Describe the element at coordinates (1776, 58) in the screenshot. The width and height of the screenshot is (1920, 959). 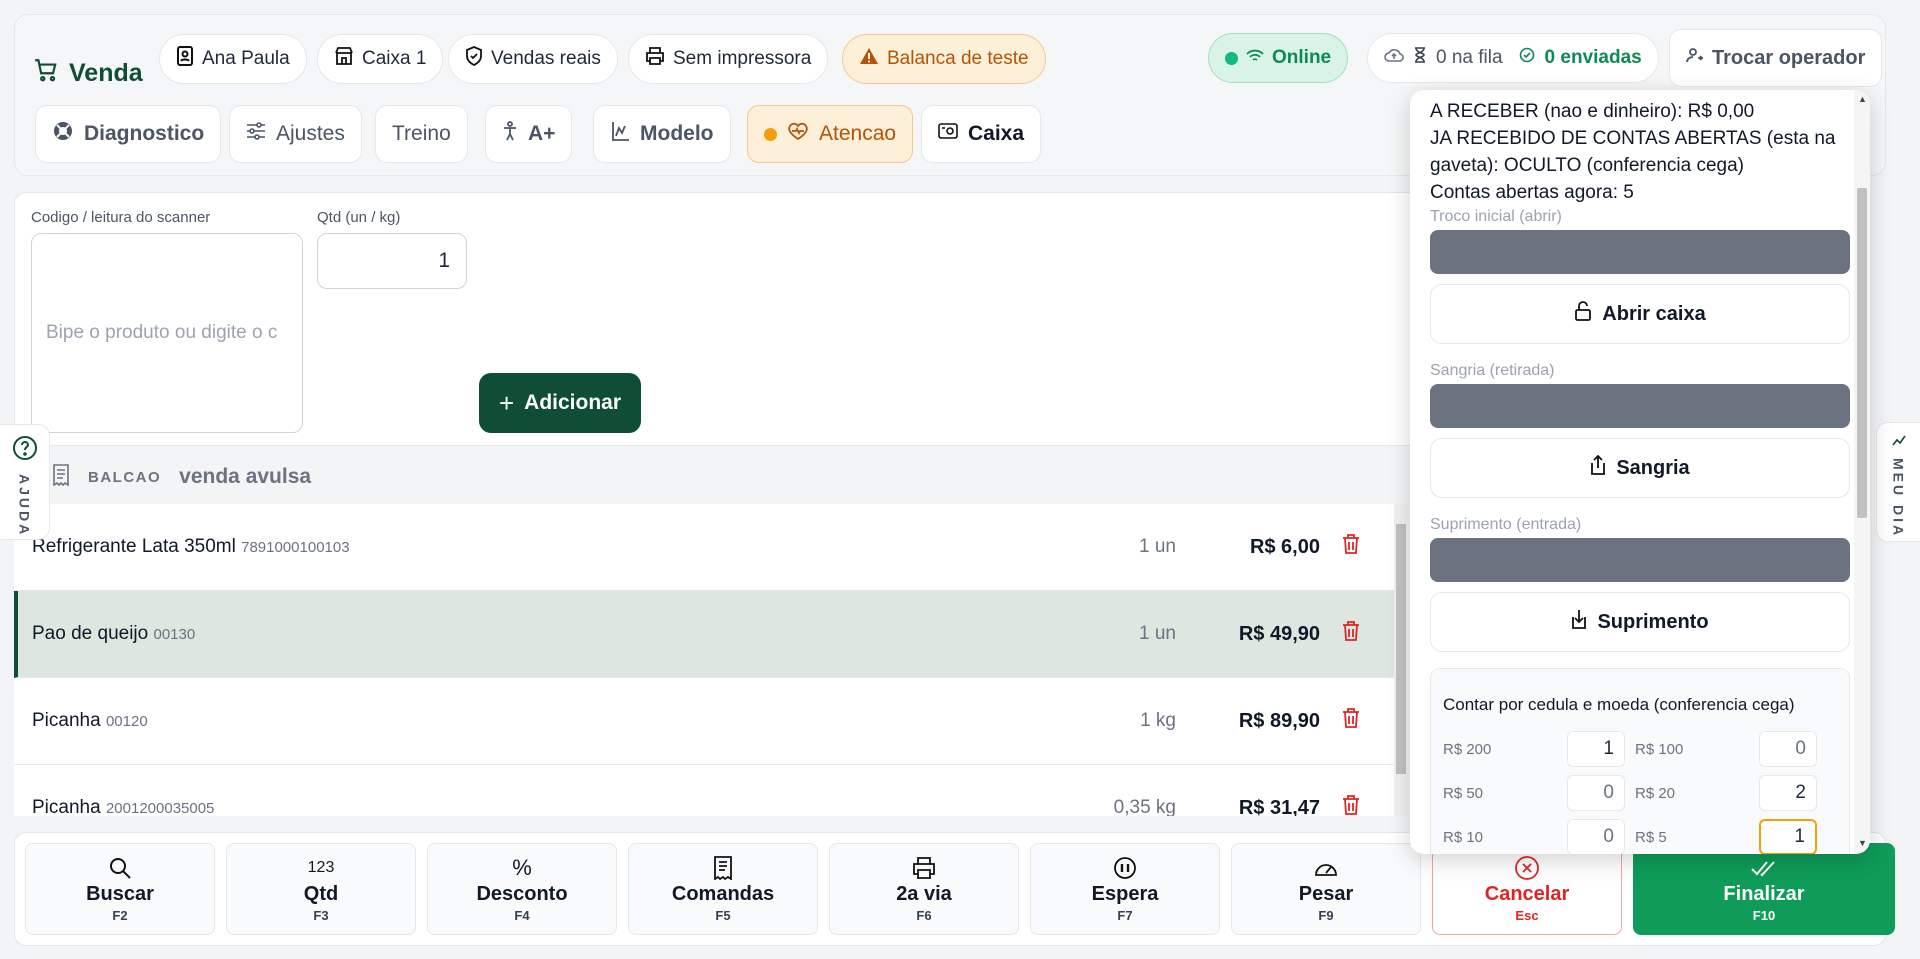
I see `switch-operator-button: Trocar operador` at that location.